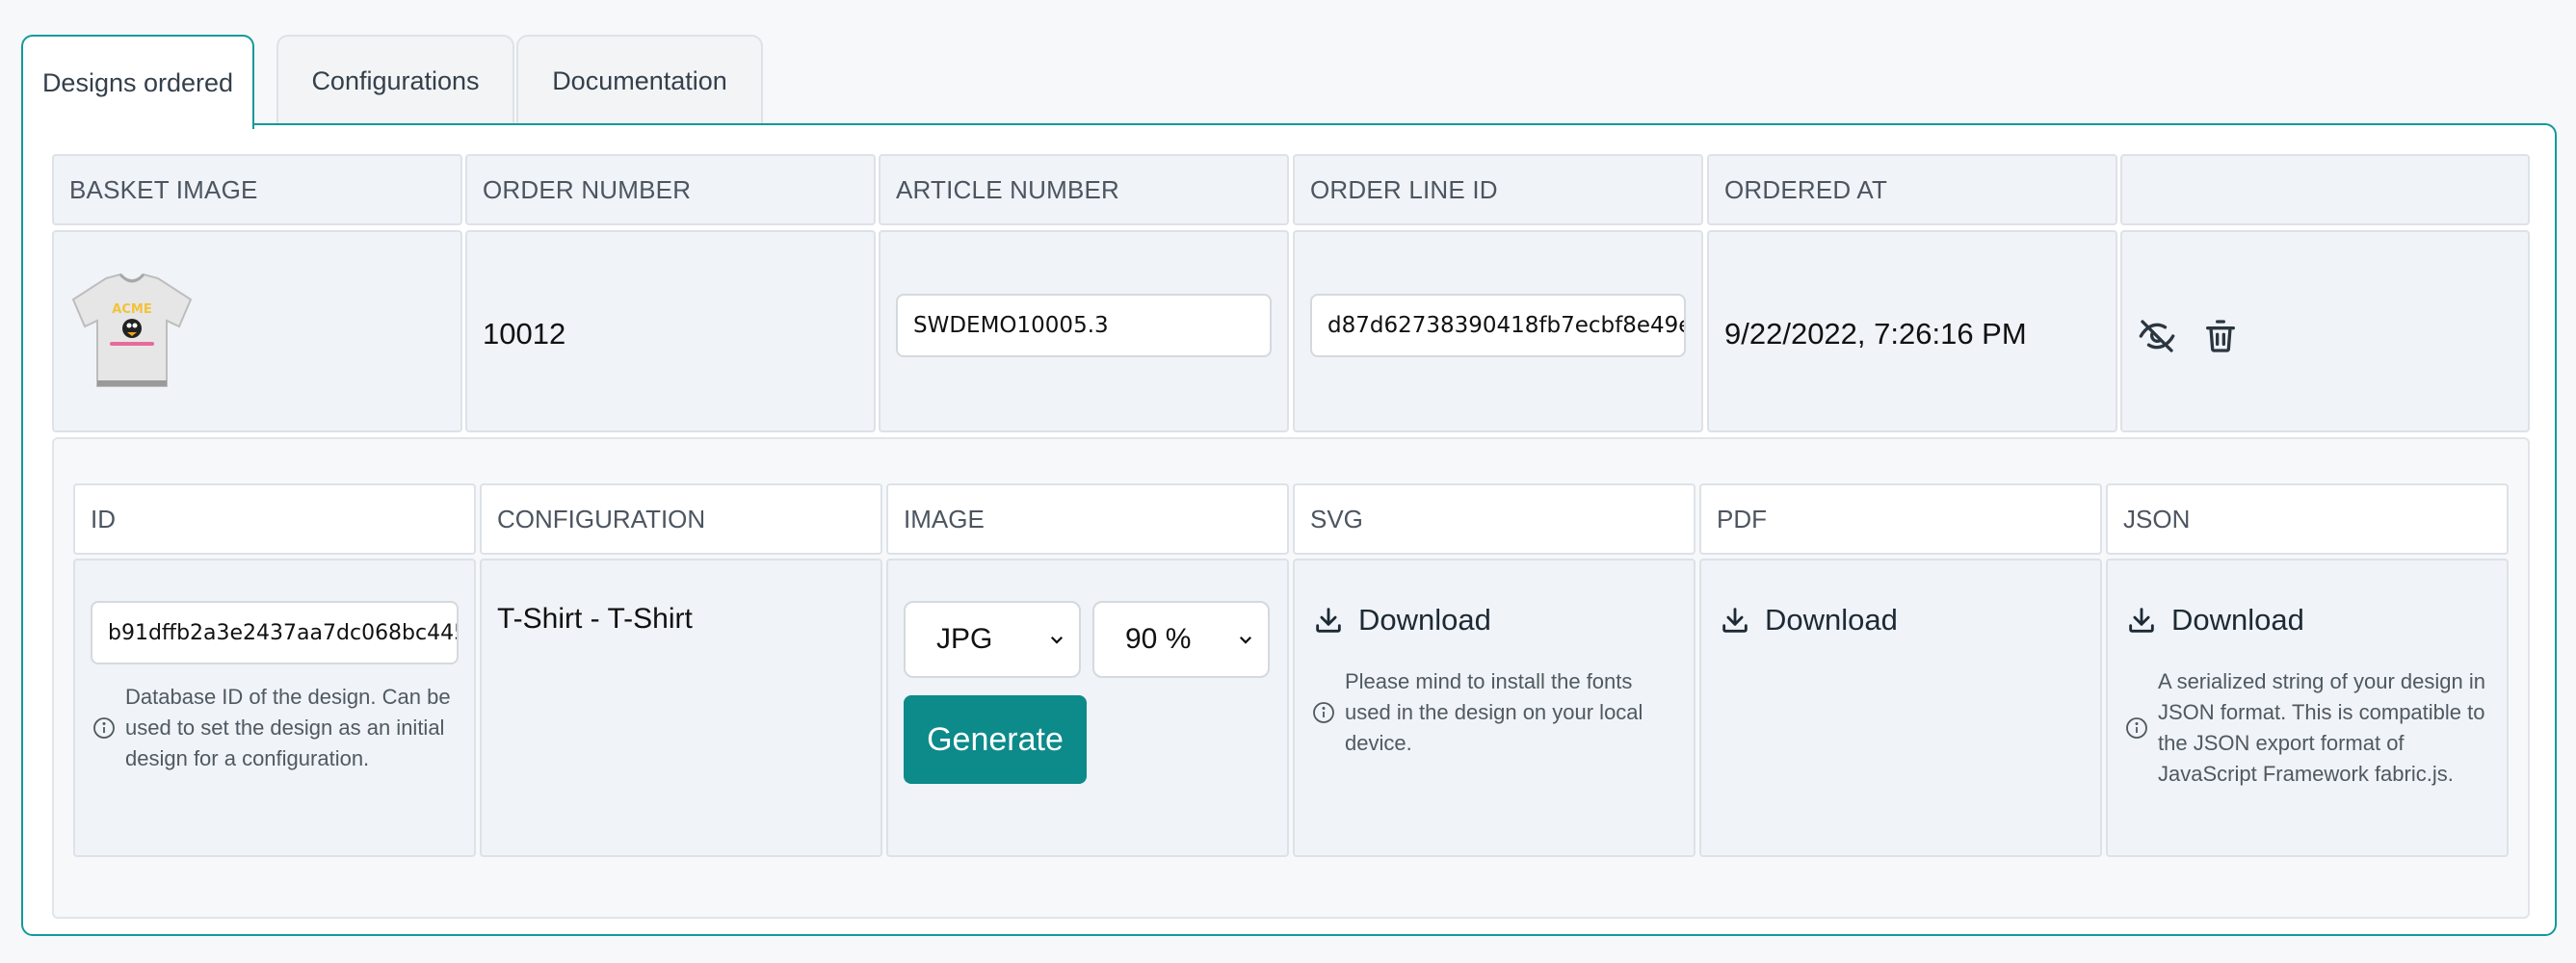 This screenshot has height=963, width=2576. Describe the element at coordinates (1084, 325) in the screenshot. I see `article-number-field: SWDEMO10005.3` at that location.